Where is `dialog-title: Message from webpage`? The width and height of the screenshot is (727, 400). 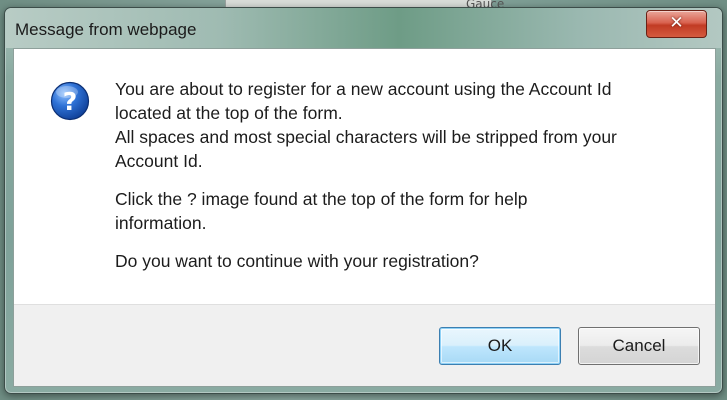
dialog-title: Message from webpage is located at coordinates (106, 29).